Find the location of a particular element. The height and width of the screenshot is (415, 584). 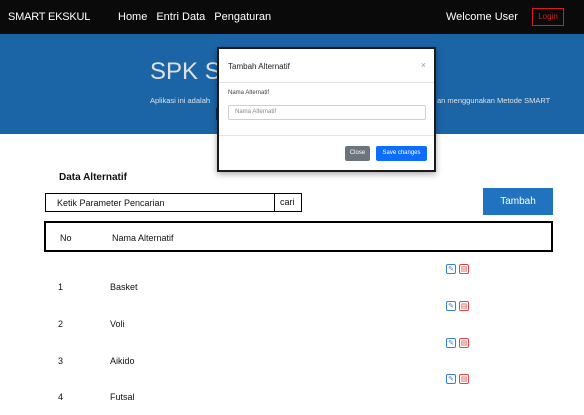

row-no: 3 is located at coordinates (61, 361).